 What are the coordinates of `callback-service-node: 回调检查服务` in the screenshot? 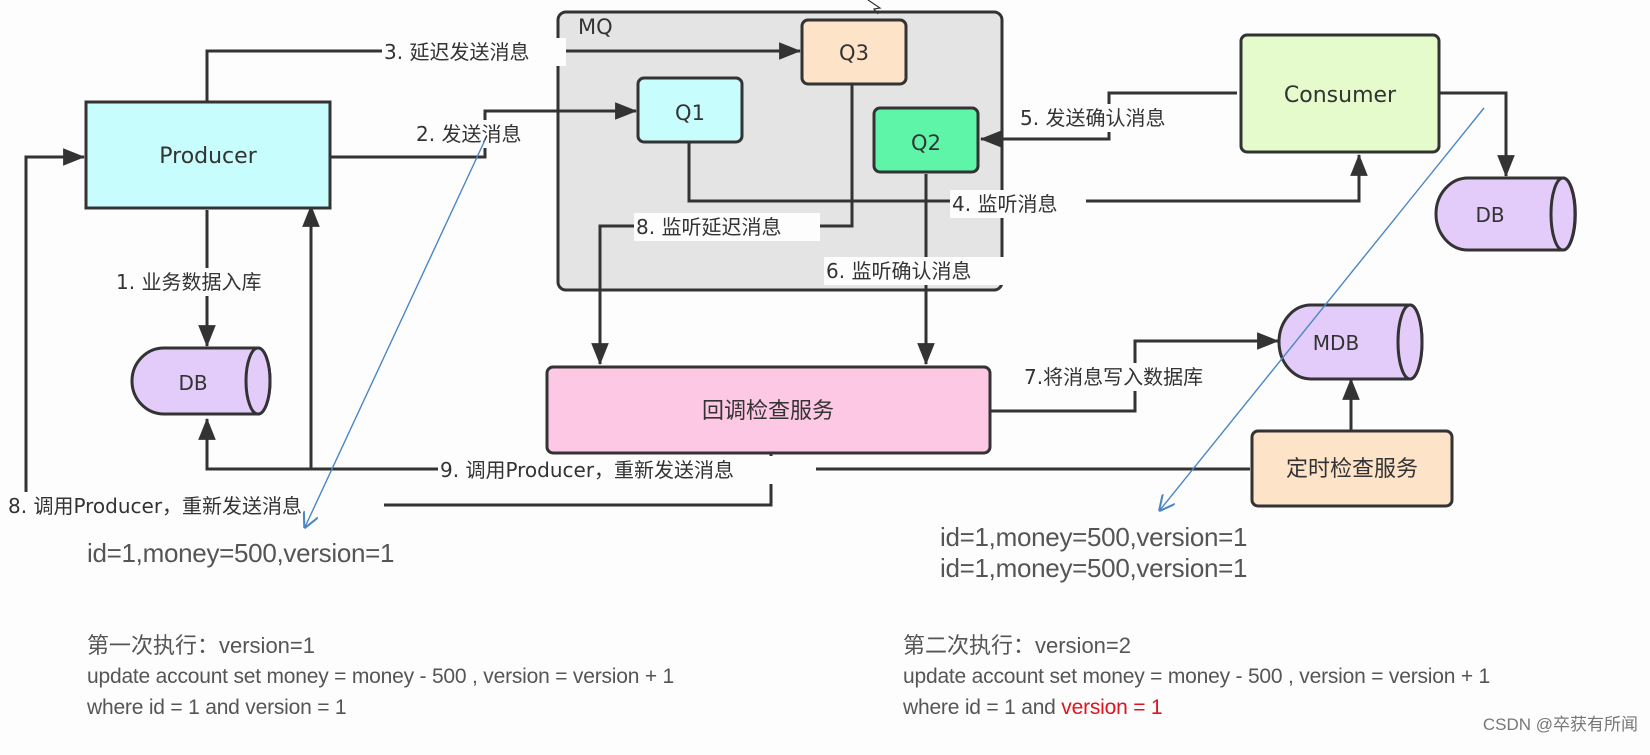 It's located at (768, 410).